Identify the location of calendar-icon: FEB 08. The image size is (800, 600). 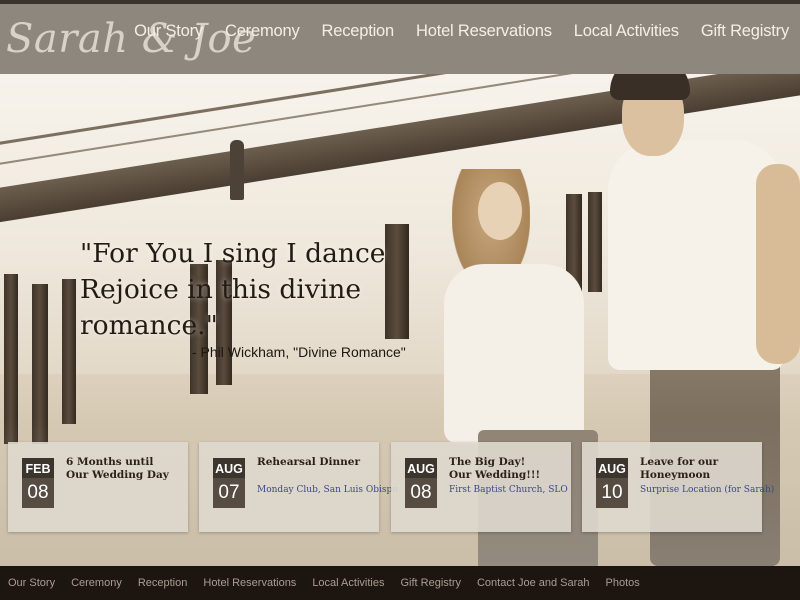
(38, 483).